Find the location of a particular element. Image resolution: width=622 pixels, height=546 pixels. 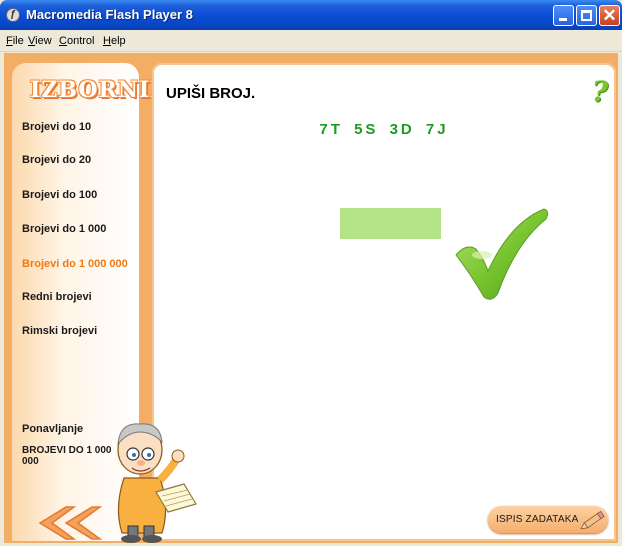

double-chevron-left-icon is located at coordinates (67, 523).